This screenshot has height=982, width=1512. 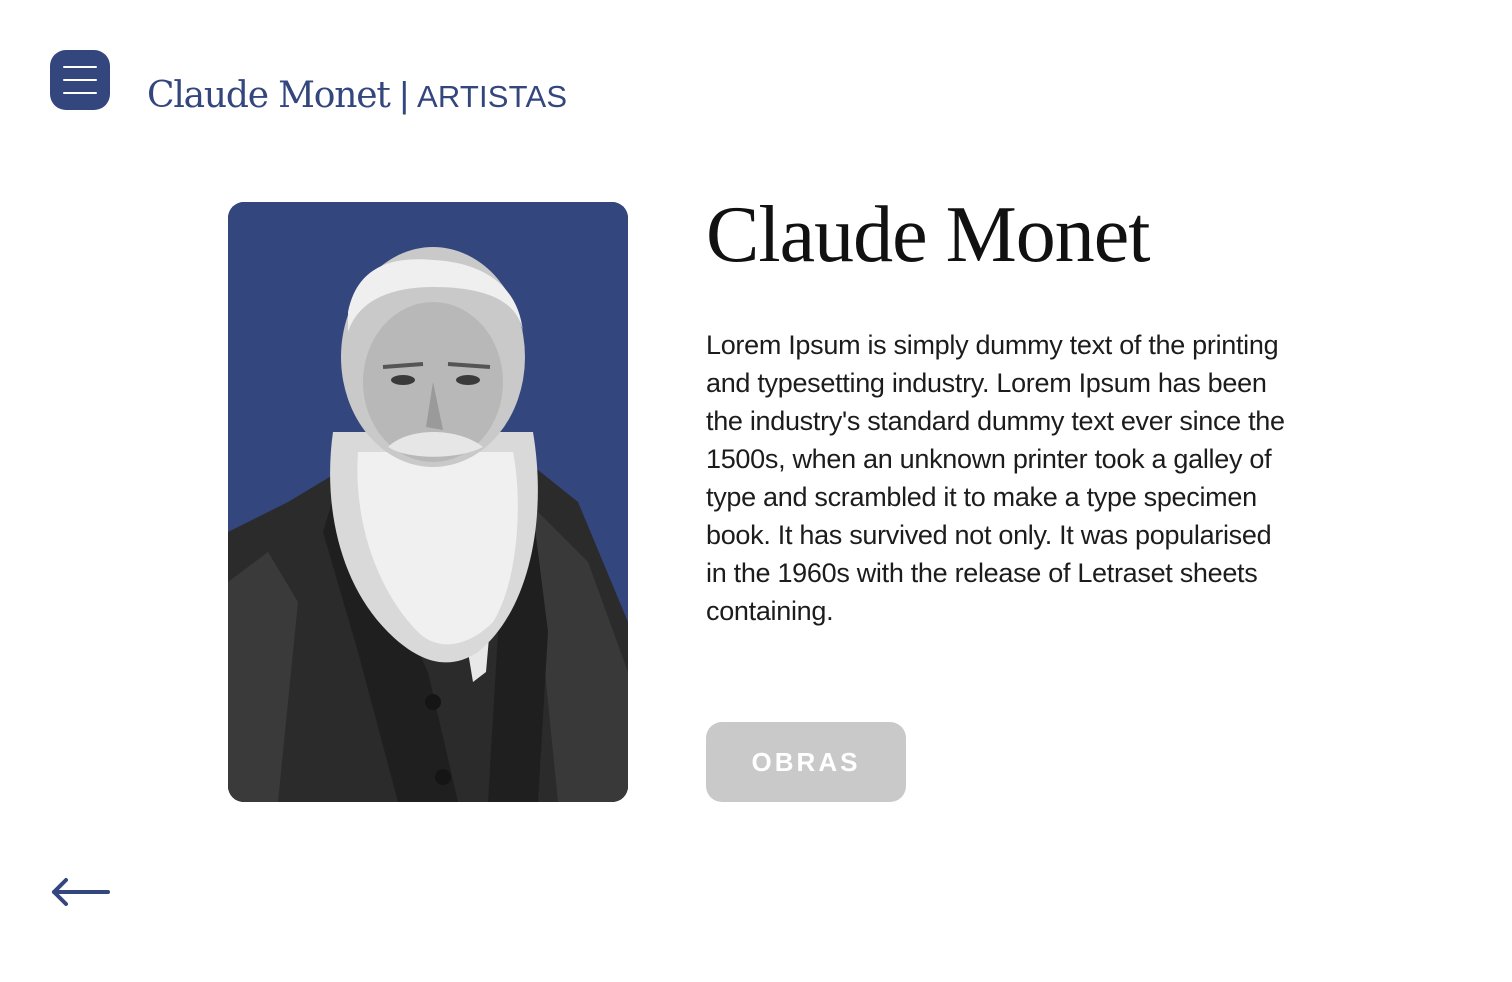 I want to click on back-button, so click(x=80, y=892).